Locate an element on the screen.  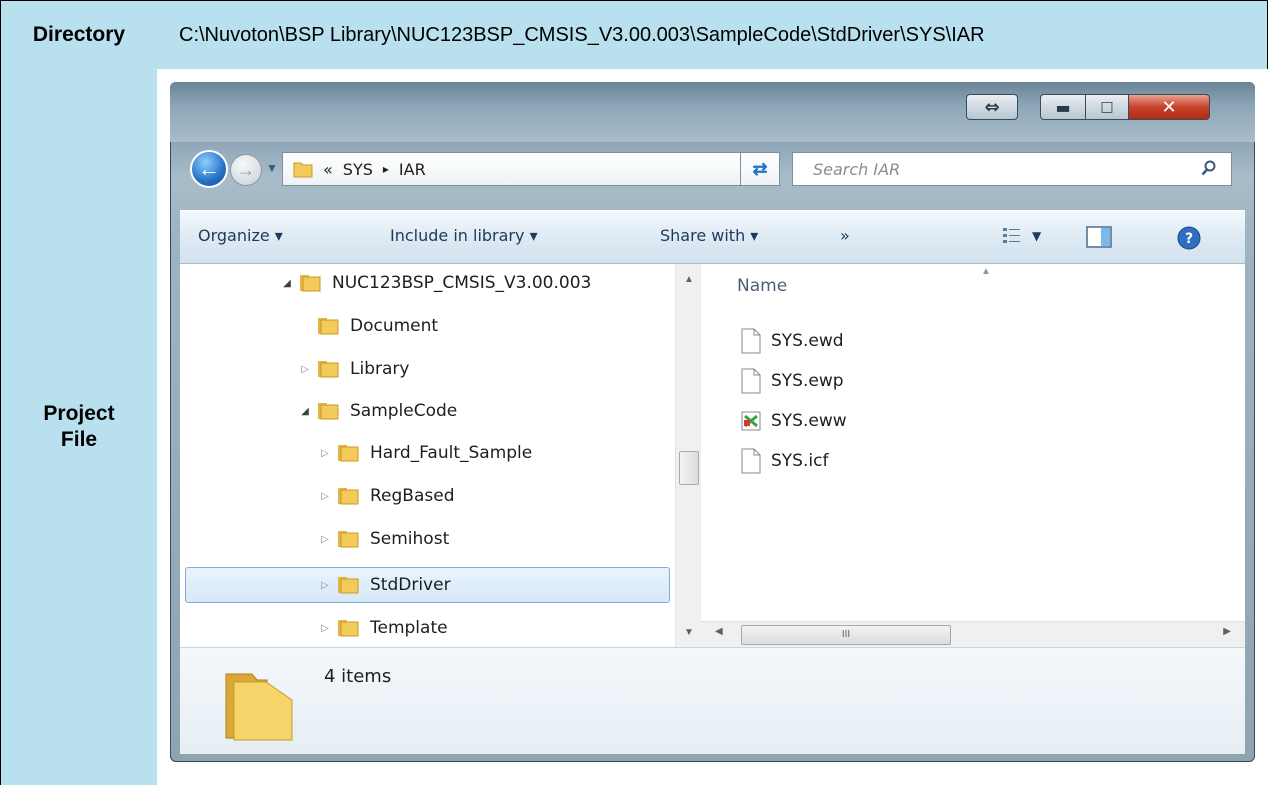
tree-item-hard-fault-sample: ▷ Hard_Fault_Sample is located at coordinates (425, 453).